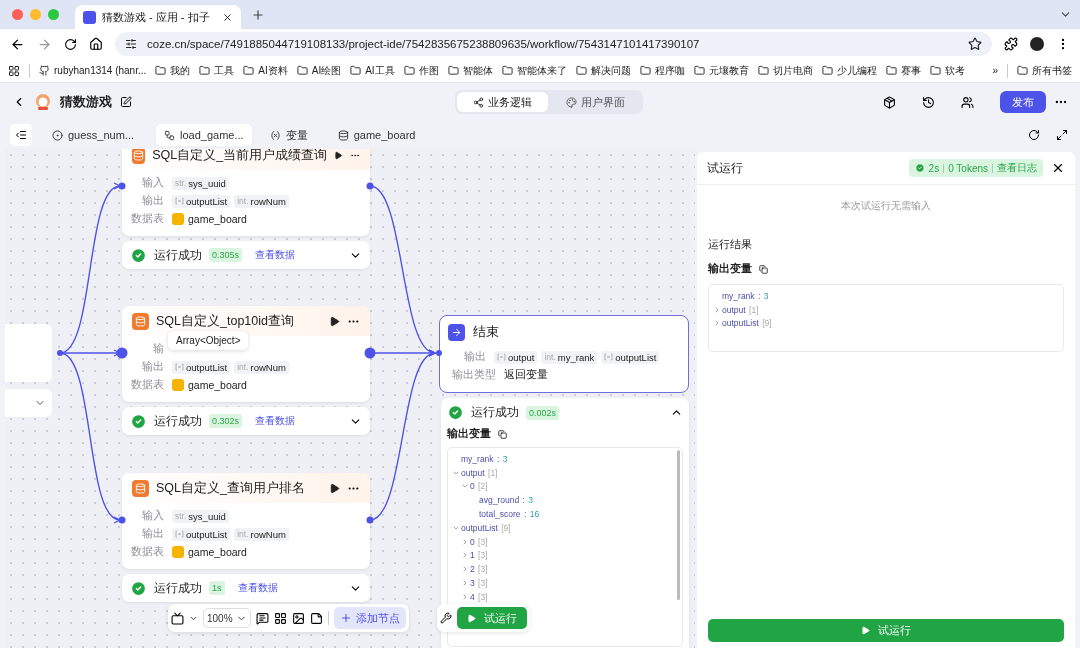 Image resolution: width=1080 pixels, height=648 pixels. Describe the element at coordinates (70, 44) in the screenshot. I see `reload-icon` at that location.